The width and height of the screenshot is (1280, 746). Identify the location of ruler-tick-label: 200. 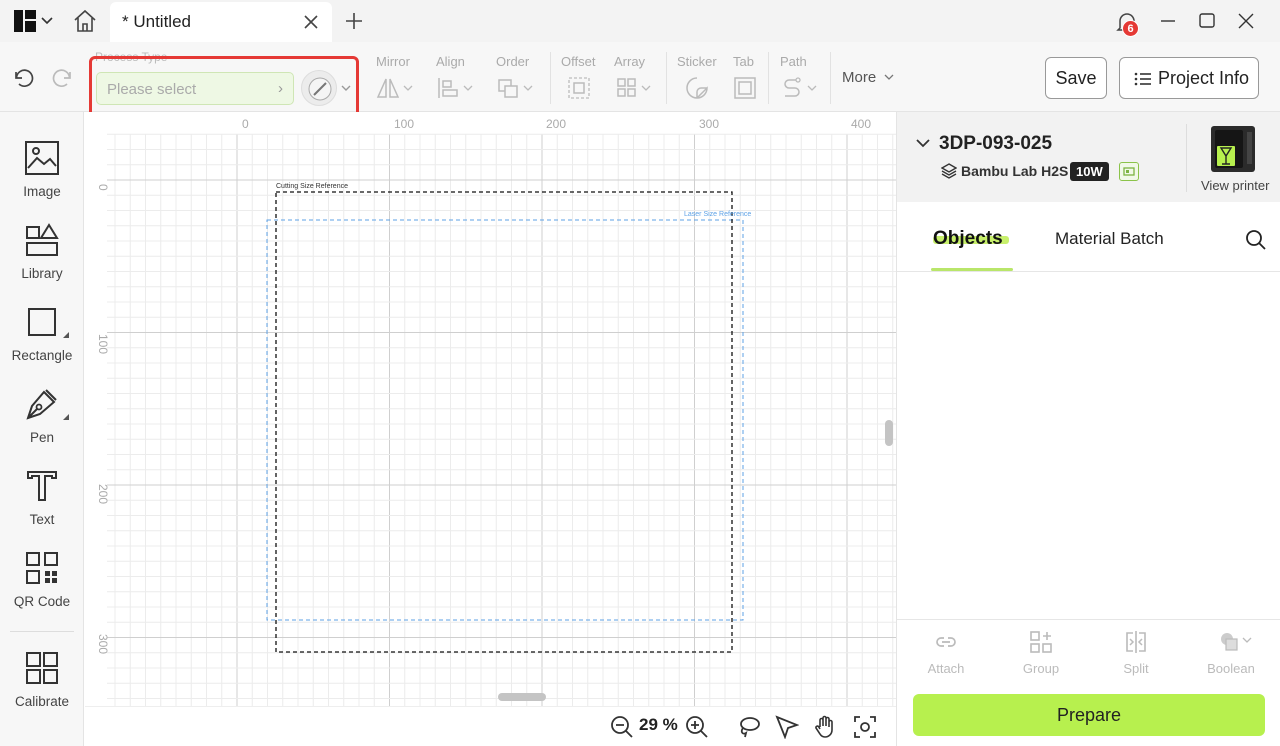
(556, 124).